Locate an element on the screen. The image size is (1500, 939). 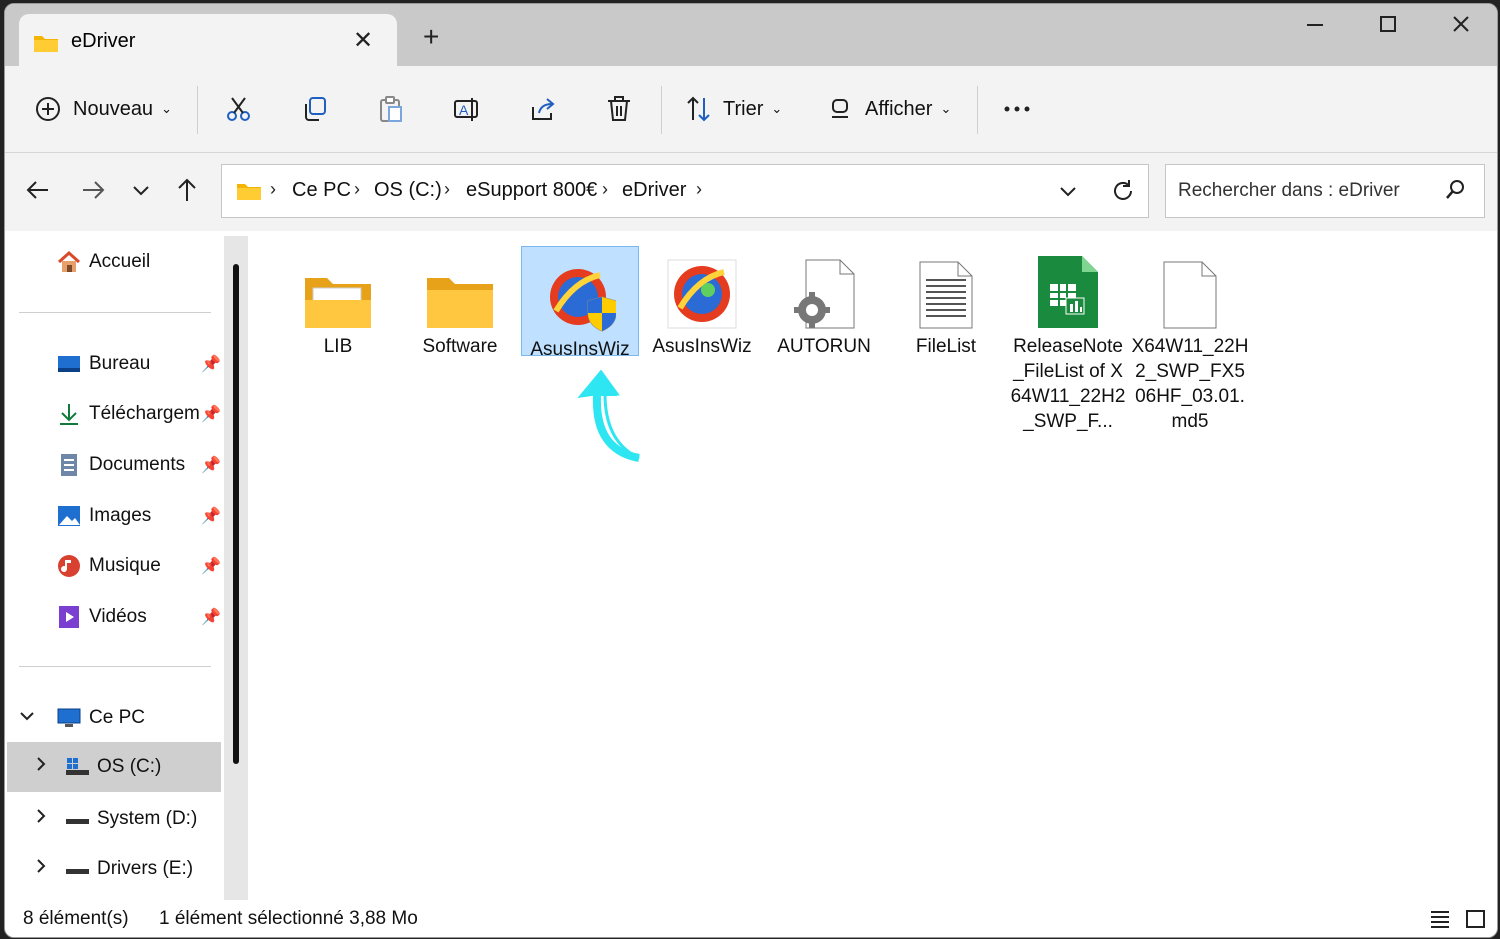
sidebar-item-home: Accueil is located at coordinates (103, 262).